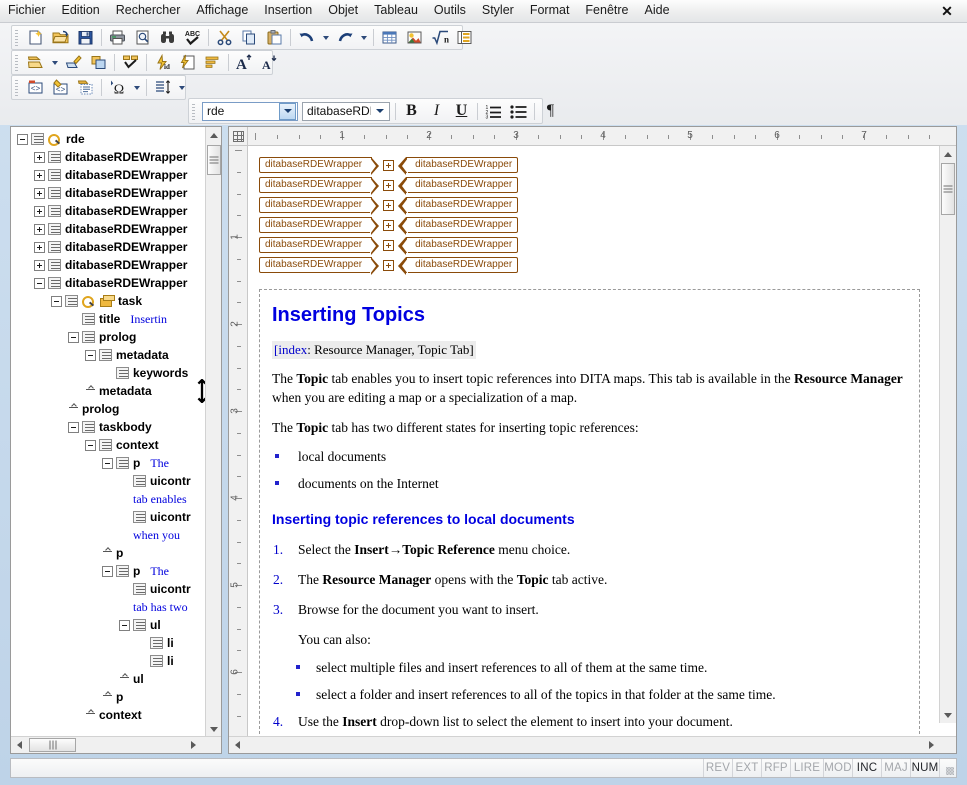 This screenshot has height=785, width=967. What do you see at coordinates (396, 11) in the screenshot?
I see `menu-item-tableau: Tableau` at bounding box center [396, 11].